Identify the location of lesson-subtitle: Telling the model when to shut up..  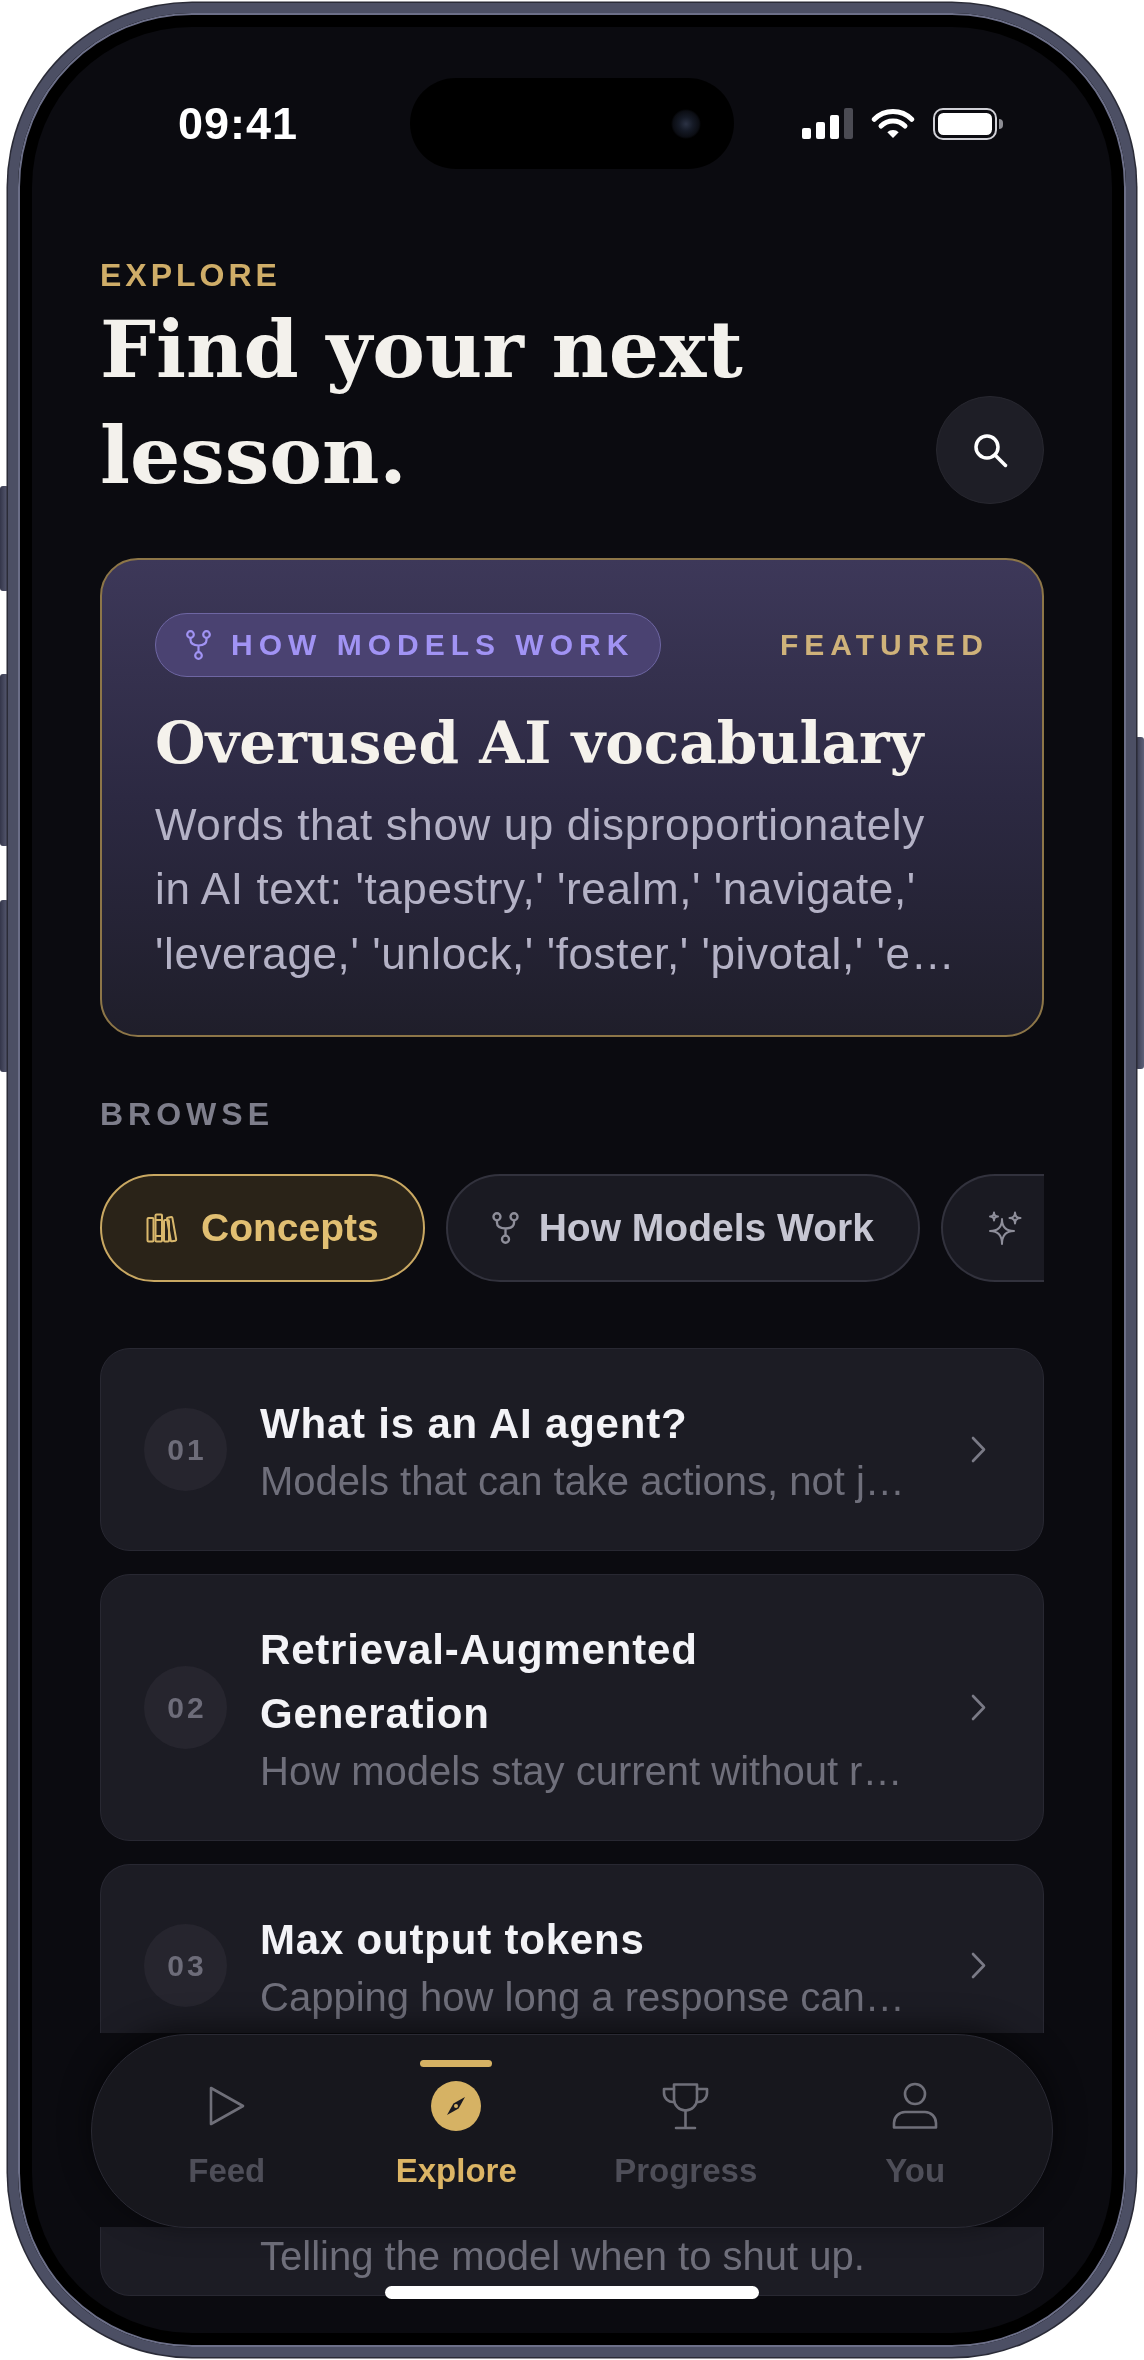
(563, 2256).